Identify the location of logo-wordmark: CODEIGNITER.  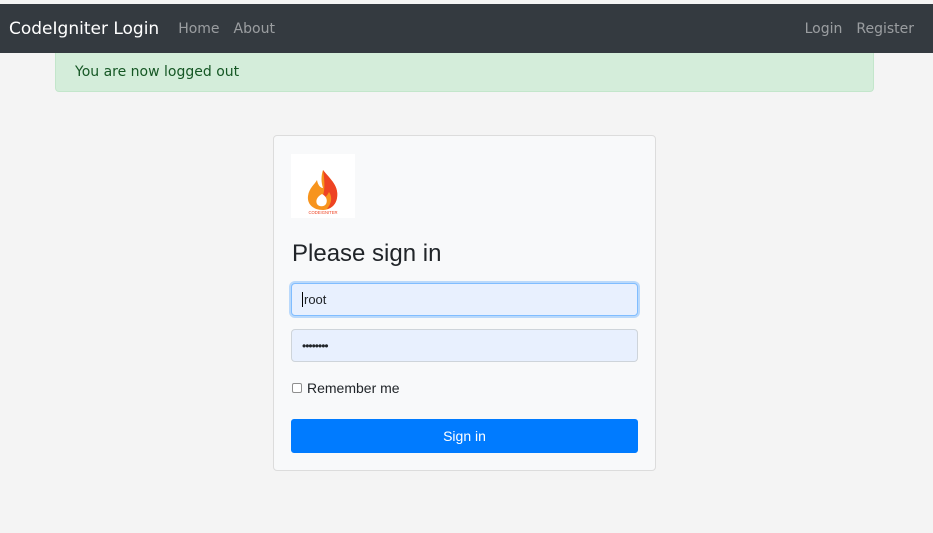
(322, 212).